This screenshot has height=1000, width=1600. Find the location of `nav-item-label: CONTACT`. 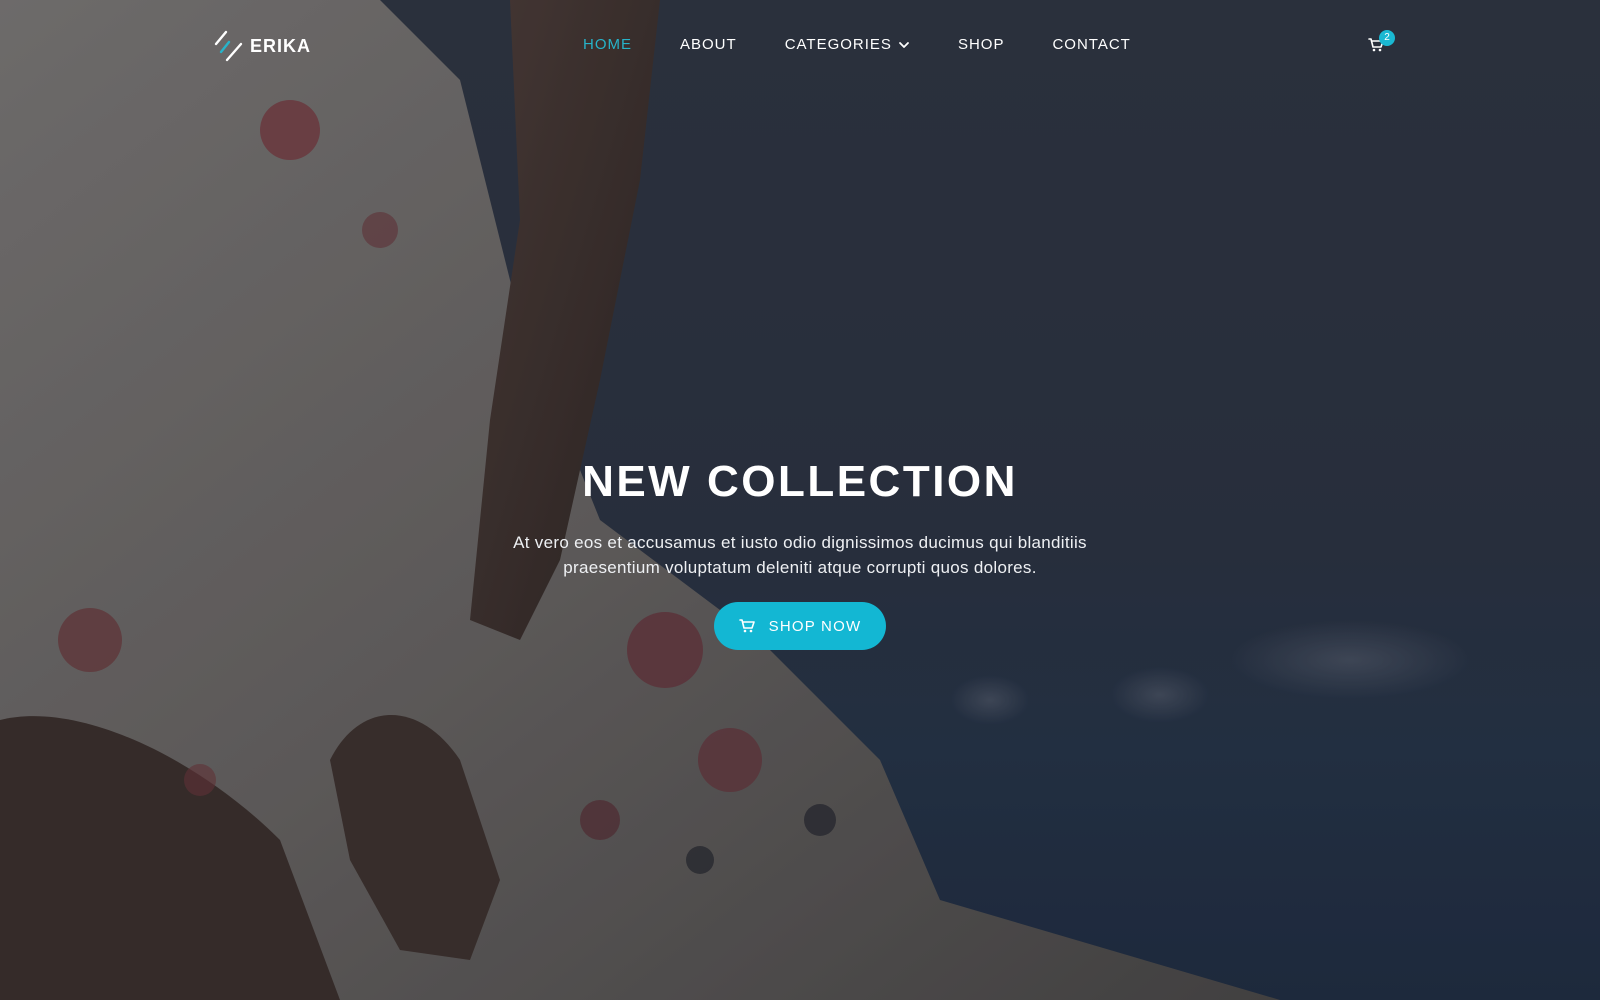

nav-item-label: CONTACT is located at coordinates (1091, 44).